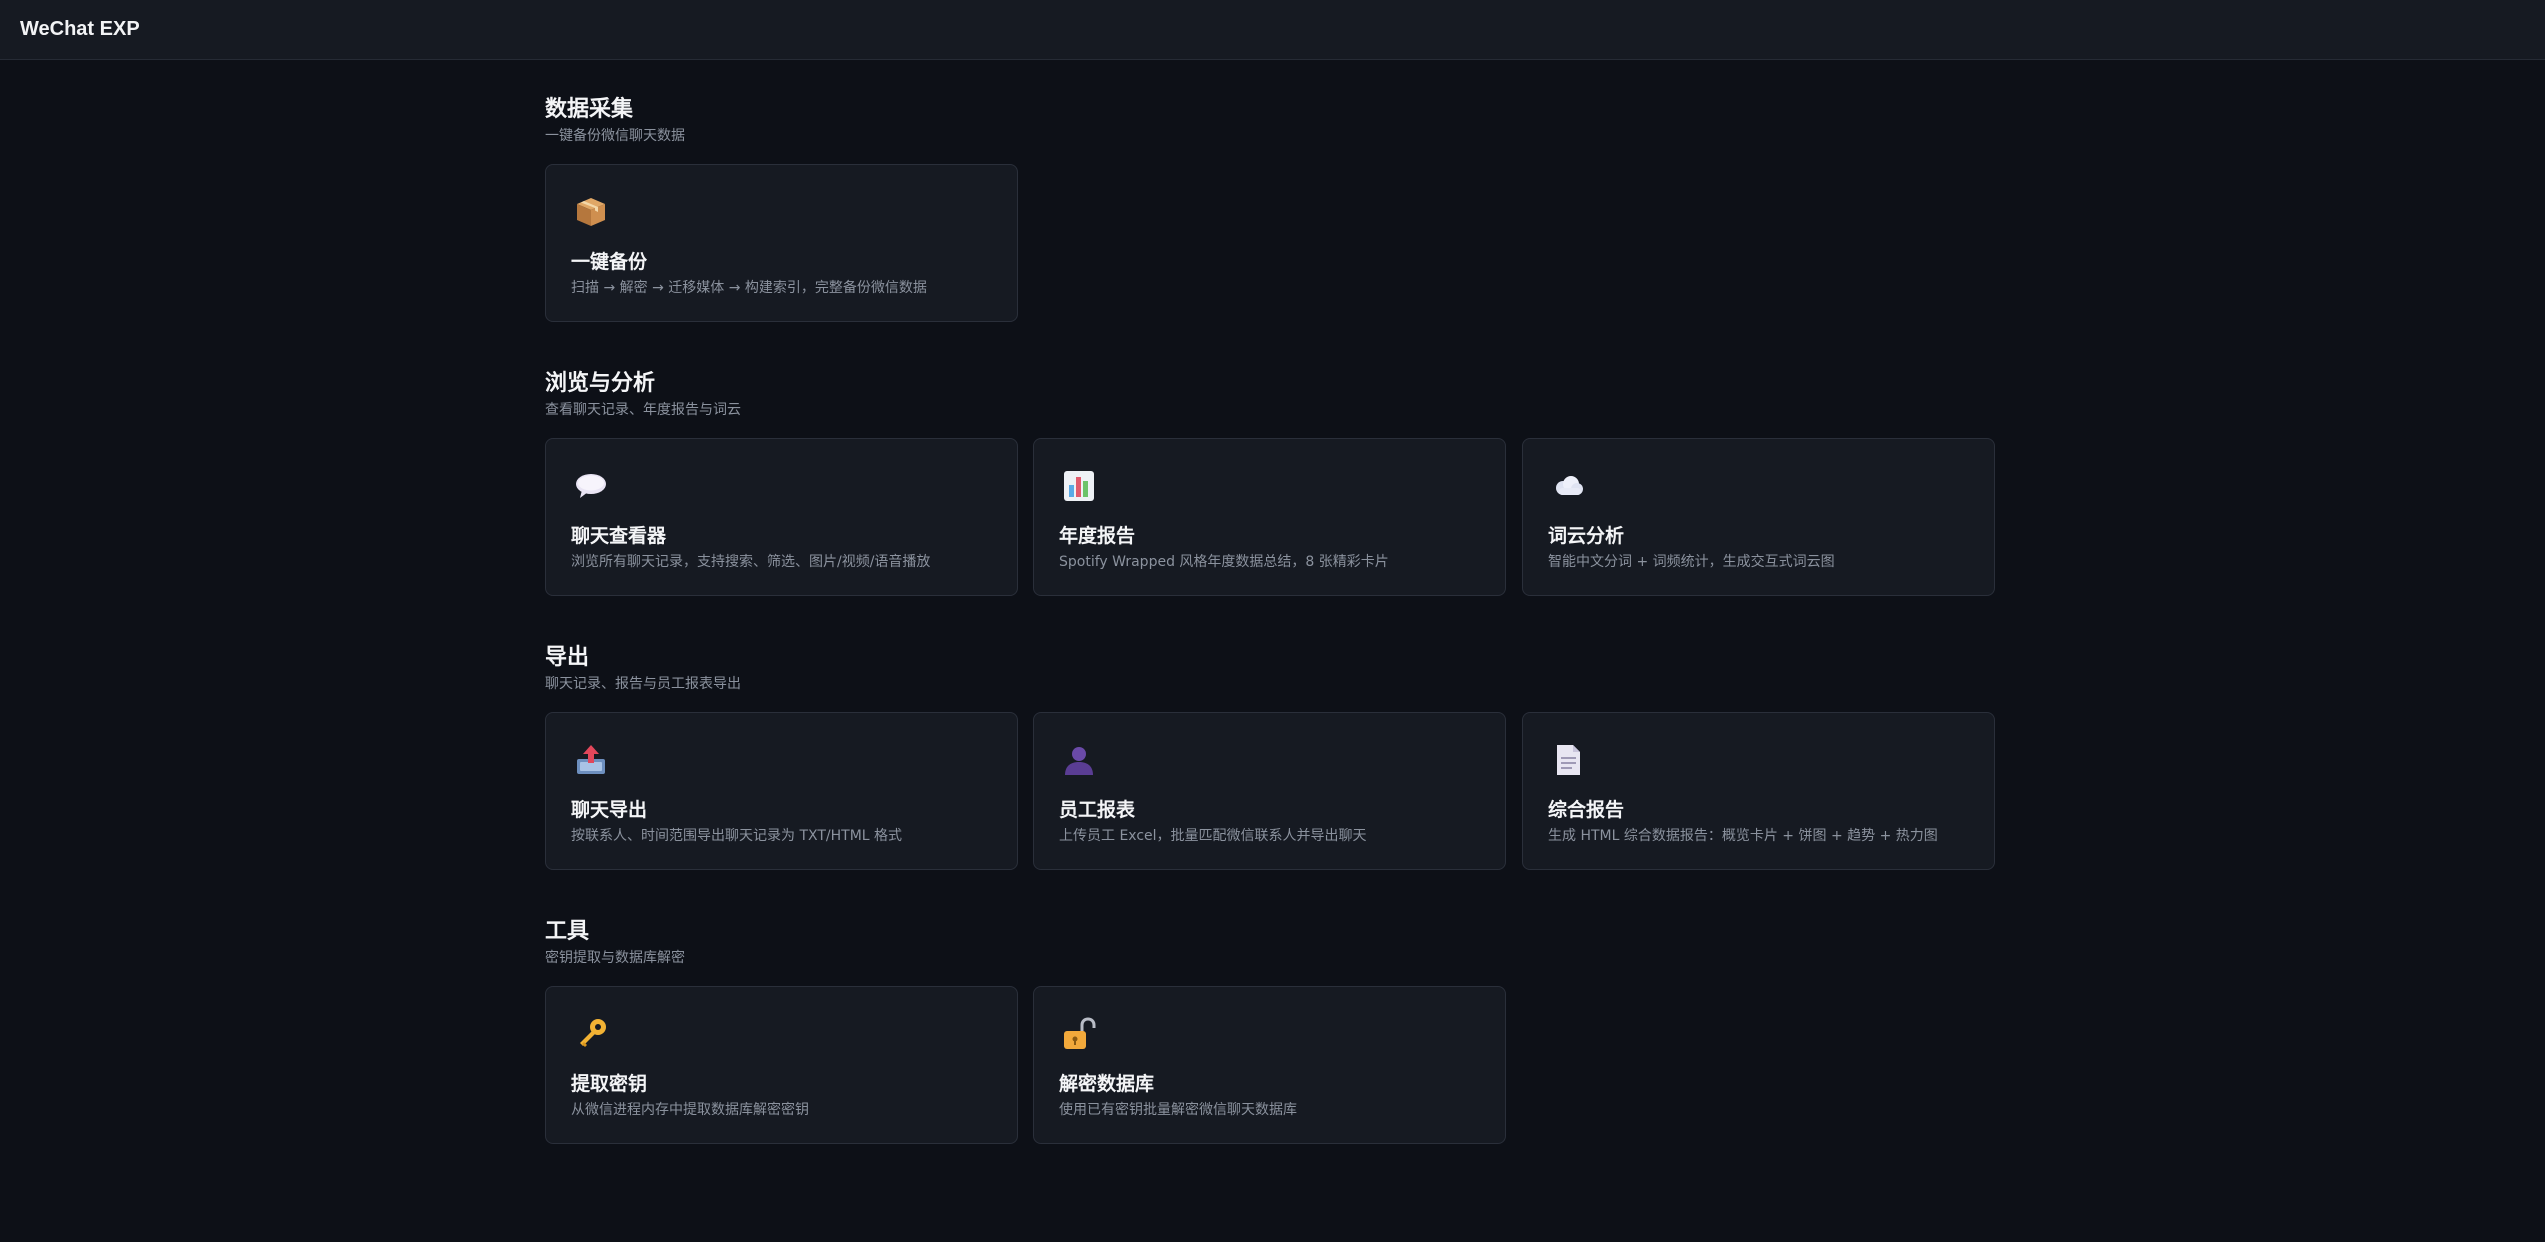  Describe the element at coordinates (1586, 536) in the screenshot. I see `card-title: 词云分析` at that location.